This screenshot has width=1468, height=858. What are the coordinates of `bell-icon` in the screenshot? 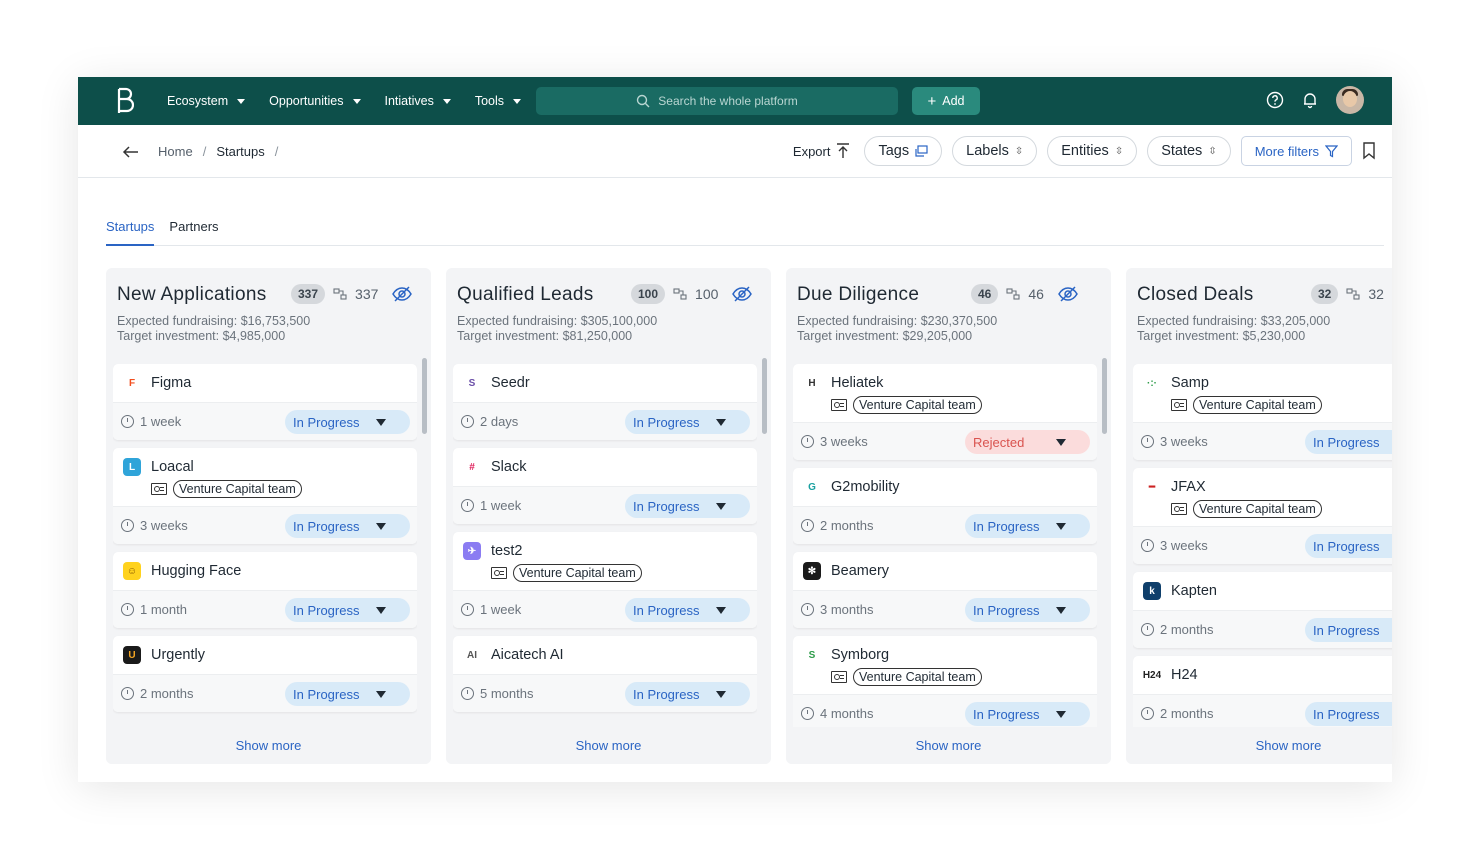 It's located at (1310, 100).